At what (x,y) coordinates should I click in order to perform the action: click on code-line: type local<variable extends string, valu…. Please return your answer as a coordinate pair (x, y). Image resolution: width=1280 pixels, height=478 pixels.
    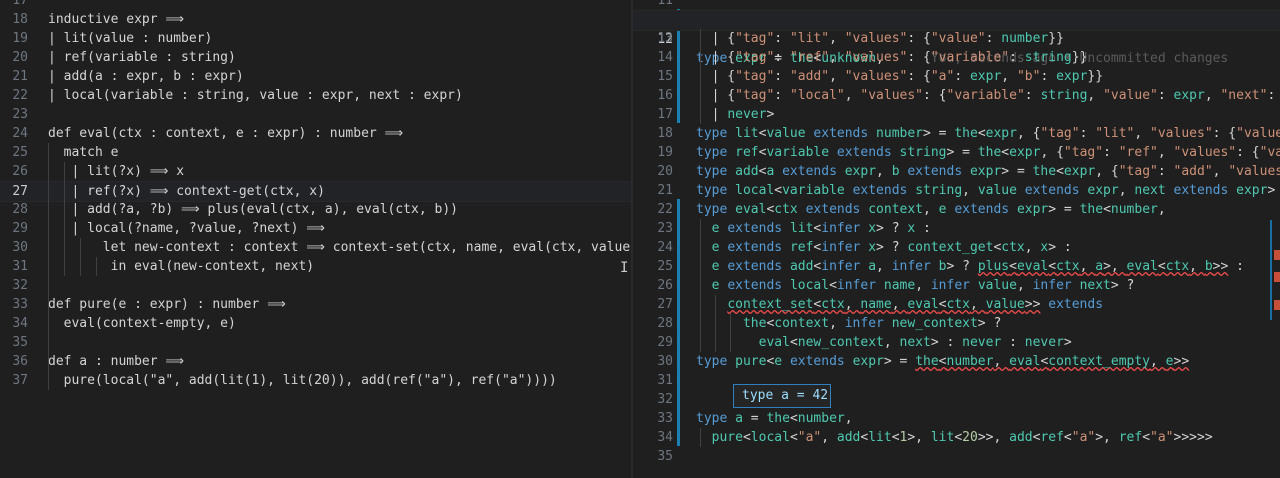
    Looking at the image, I should click on (988, 190).